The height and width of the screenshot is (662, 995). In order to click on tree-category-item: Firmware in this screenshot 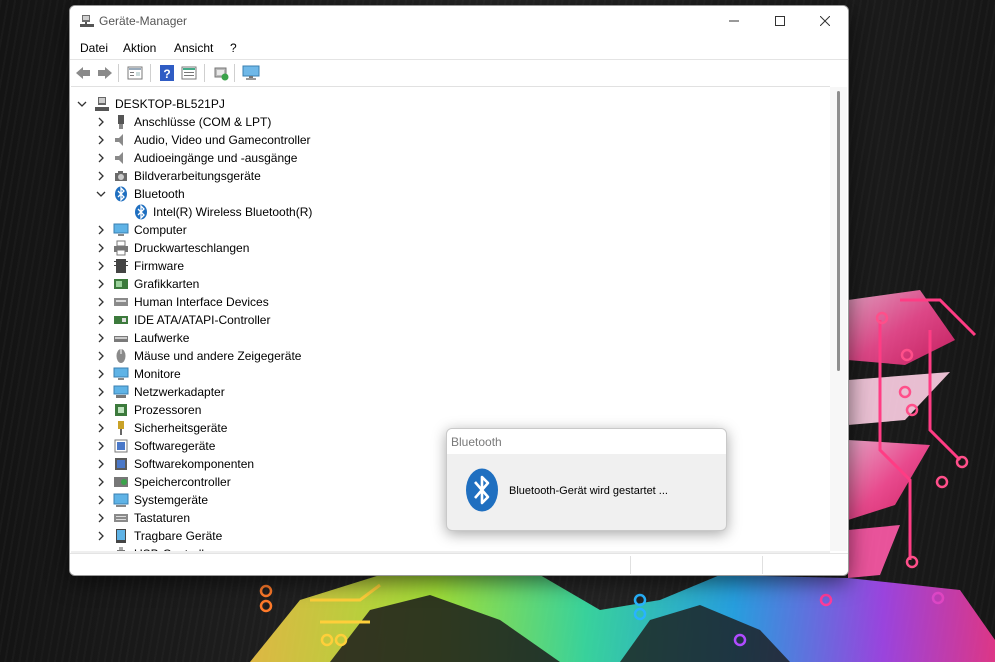, I will do `click(441, 266)`.